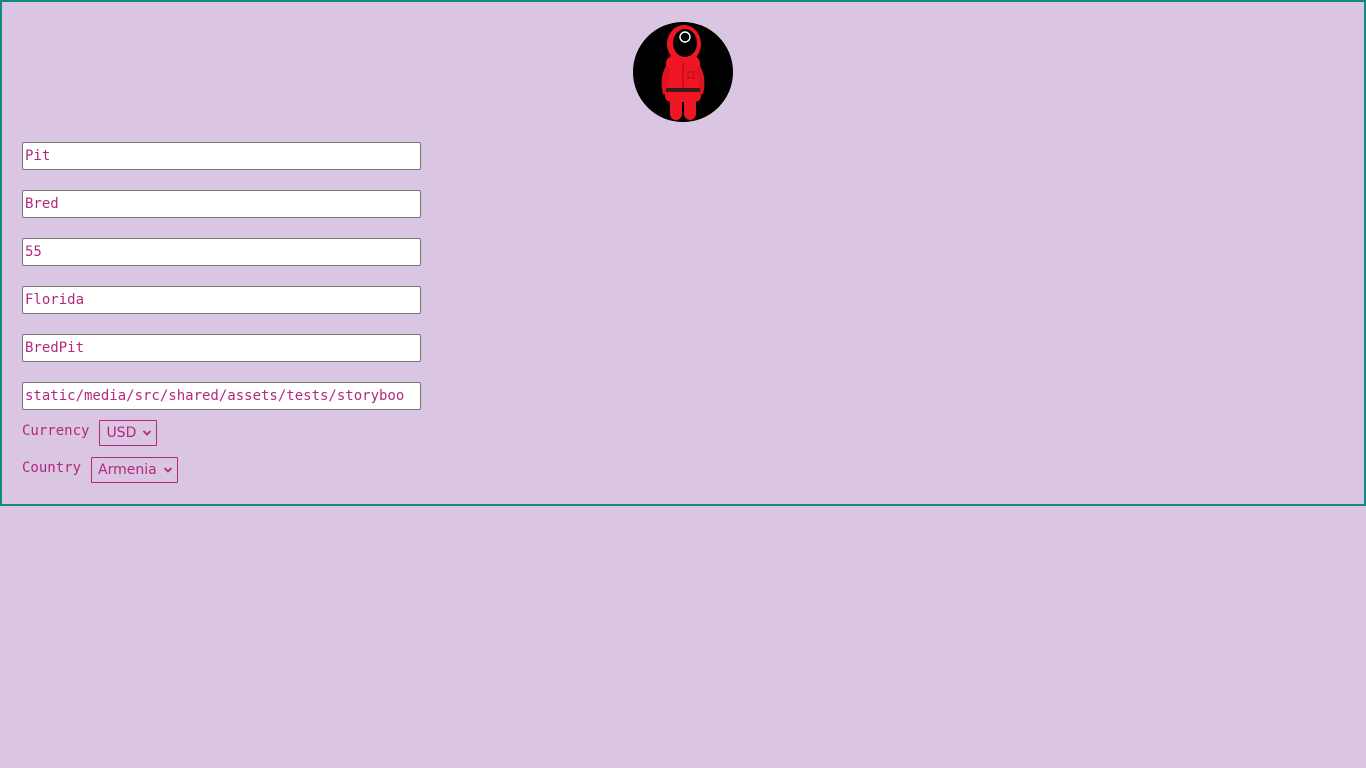 The height and width of the screenshot is (768, 1366). Describe the element at coordinates (221, 156) in the screenshot. I see `first-name-input` at that location.